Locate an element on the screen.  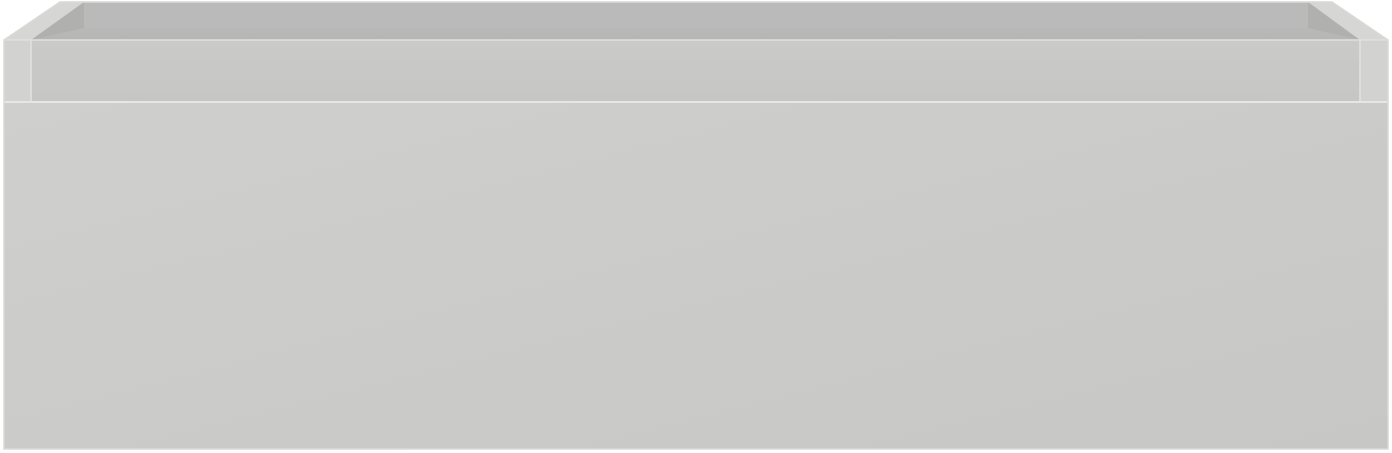
drawer-left-post is located at coordinates (17, 70).